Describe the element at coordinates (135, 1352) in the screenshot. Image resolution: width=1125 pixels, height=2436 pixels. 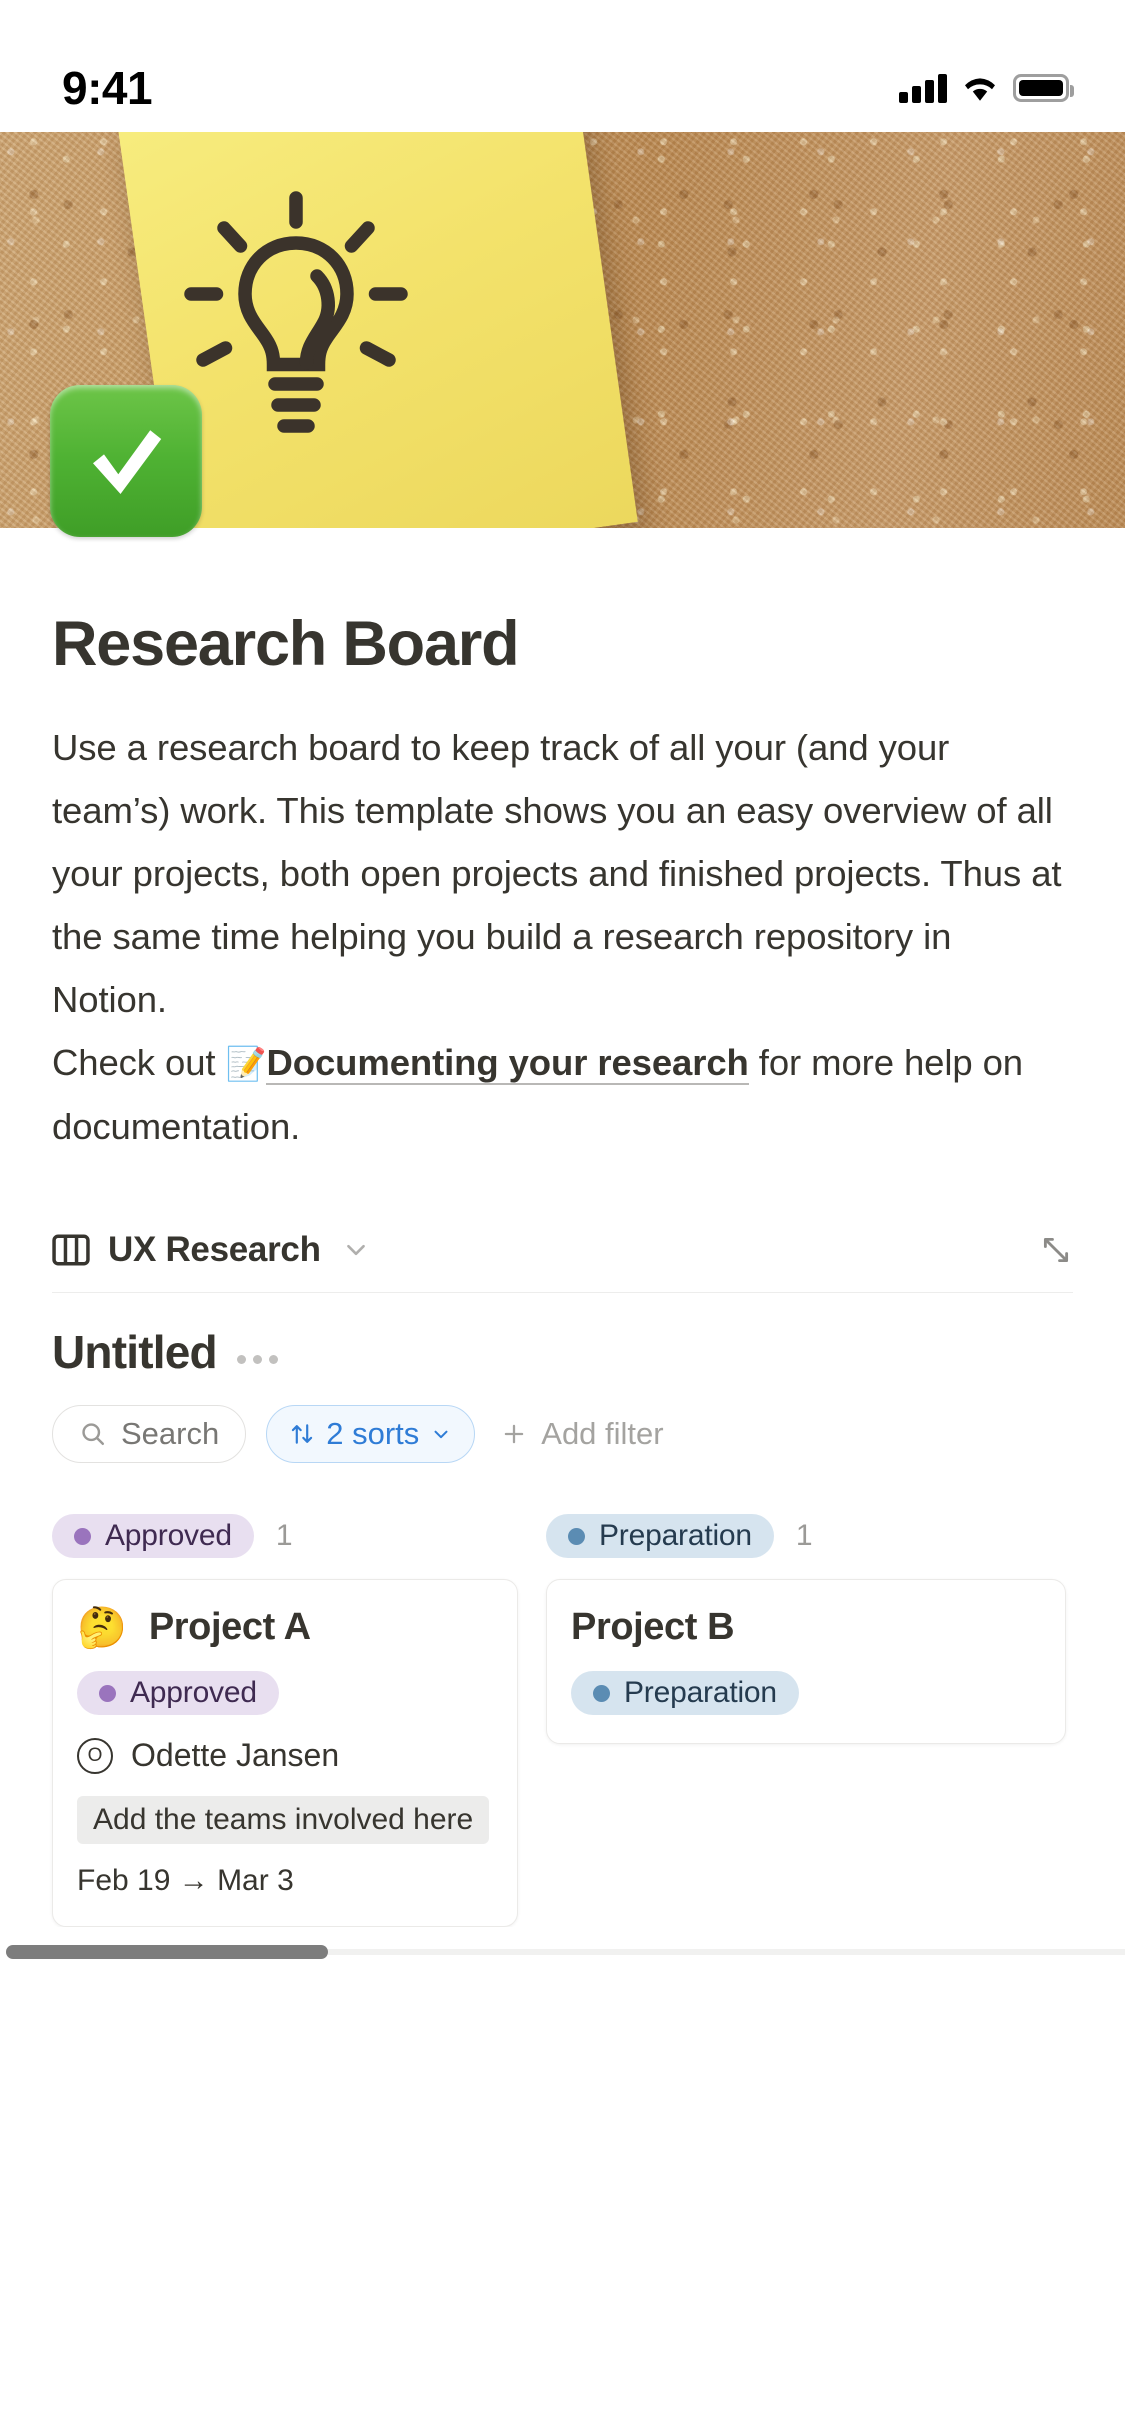
I see `database-title: Untitled` at that location.